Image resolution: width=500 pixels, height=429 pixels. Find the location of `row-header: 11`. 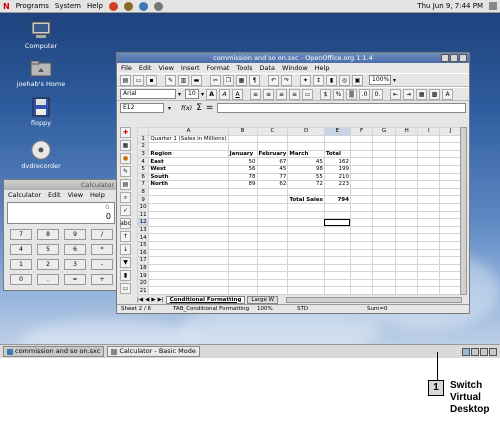

row-header: 11 is located at coordinates (143, 215).